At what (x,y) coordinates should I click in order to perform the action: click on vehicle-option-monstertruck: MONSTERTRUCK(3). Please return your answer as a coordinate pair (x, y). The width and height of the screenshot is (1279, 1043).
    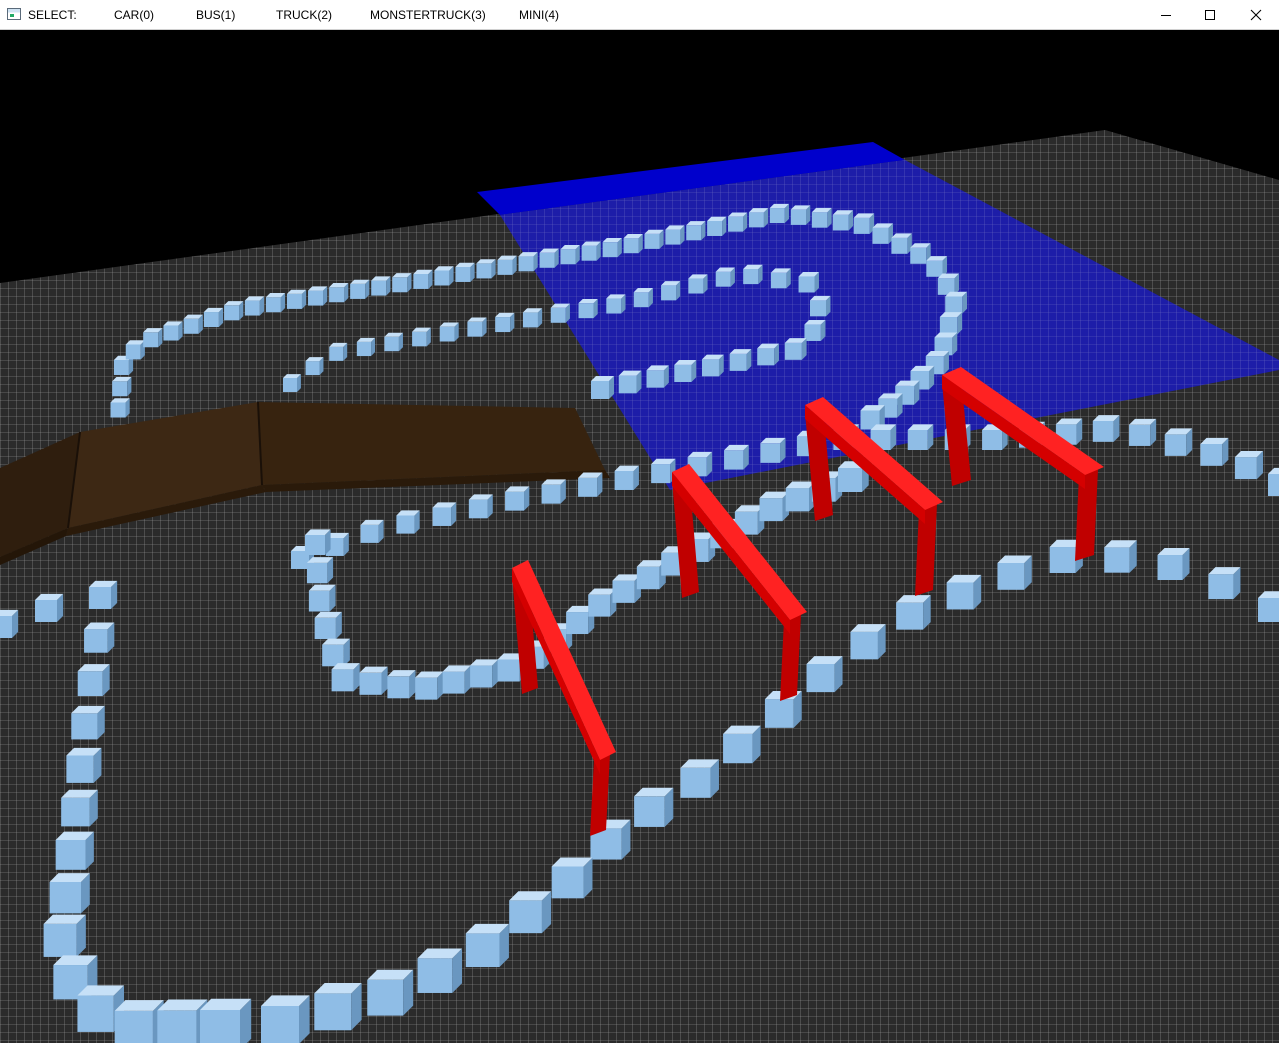
    Looking at the image, I should click on (428, 15).